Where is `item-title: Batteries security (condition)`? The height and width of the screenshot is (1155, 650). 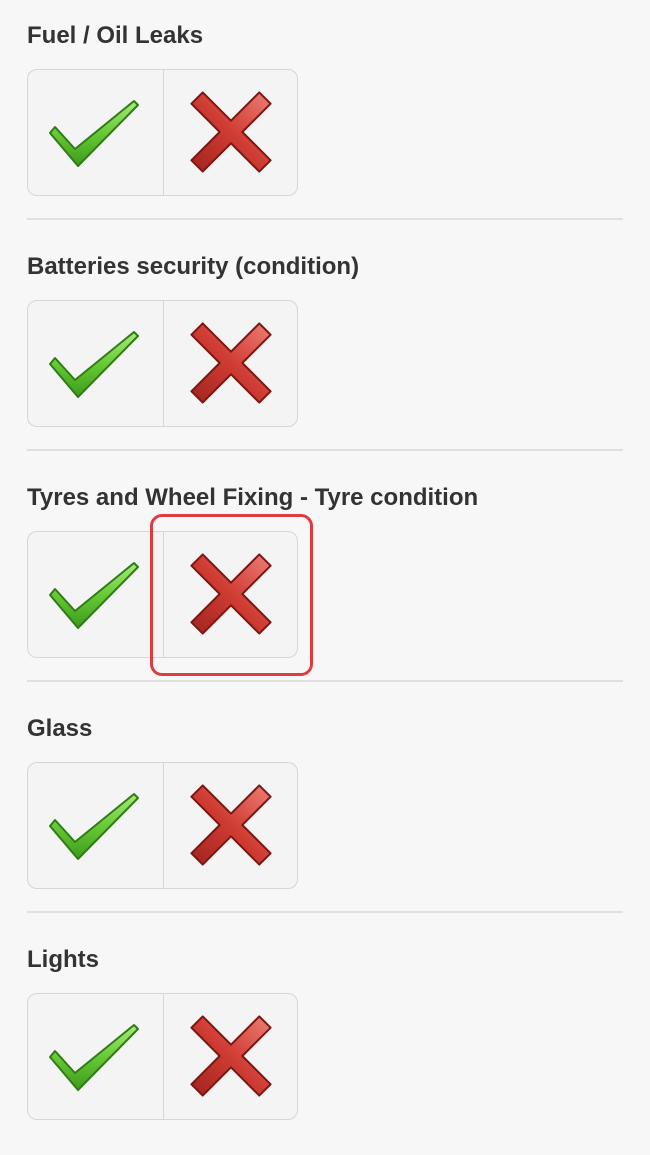
item-title: Batteries security (condition) is located at coordinates (193, 266).